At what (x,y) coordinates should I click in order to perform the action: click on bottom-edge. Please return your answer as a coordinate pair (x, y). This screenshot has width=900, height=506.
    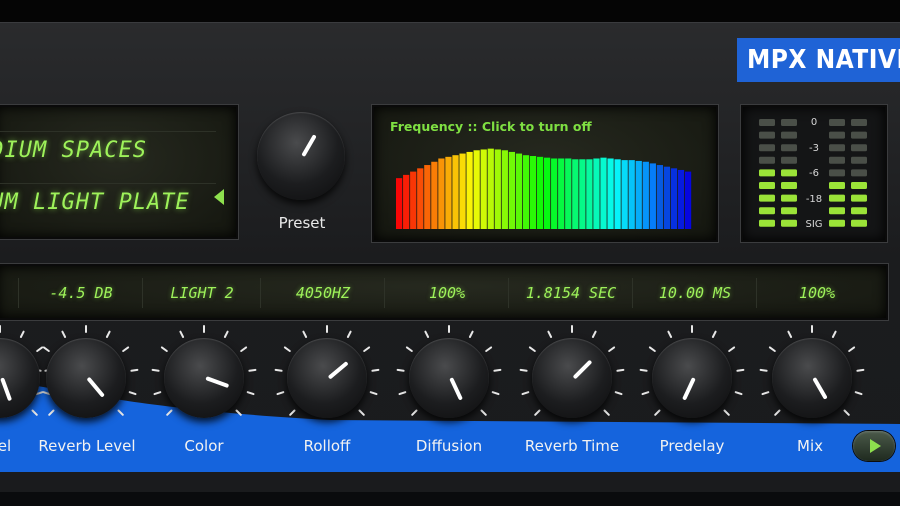
    Looking at the image, I should click on (450, 499).